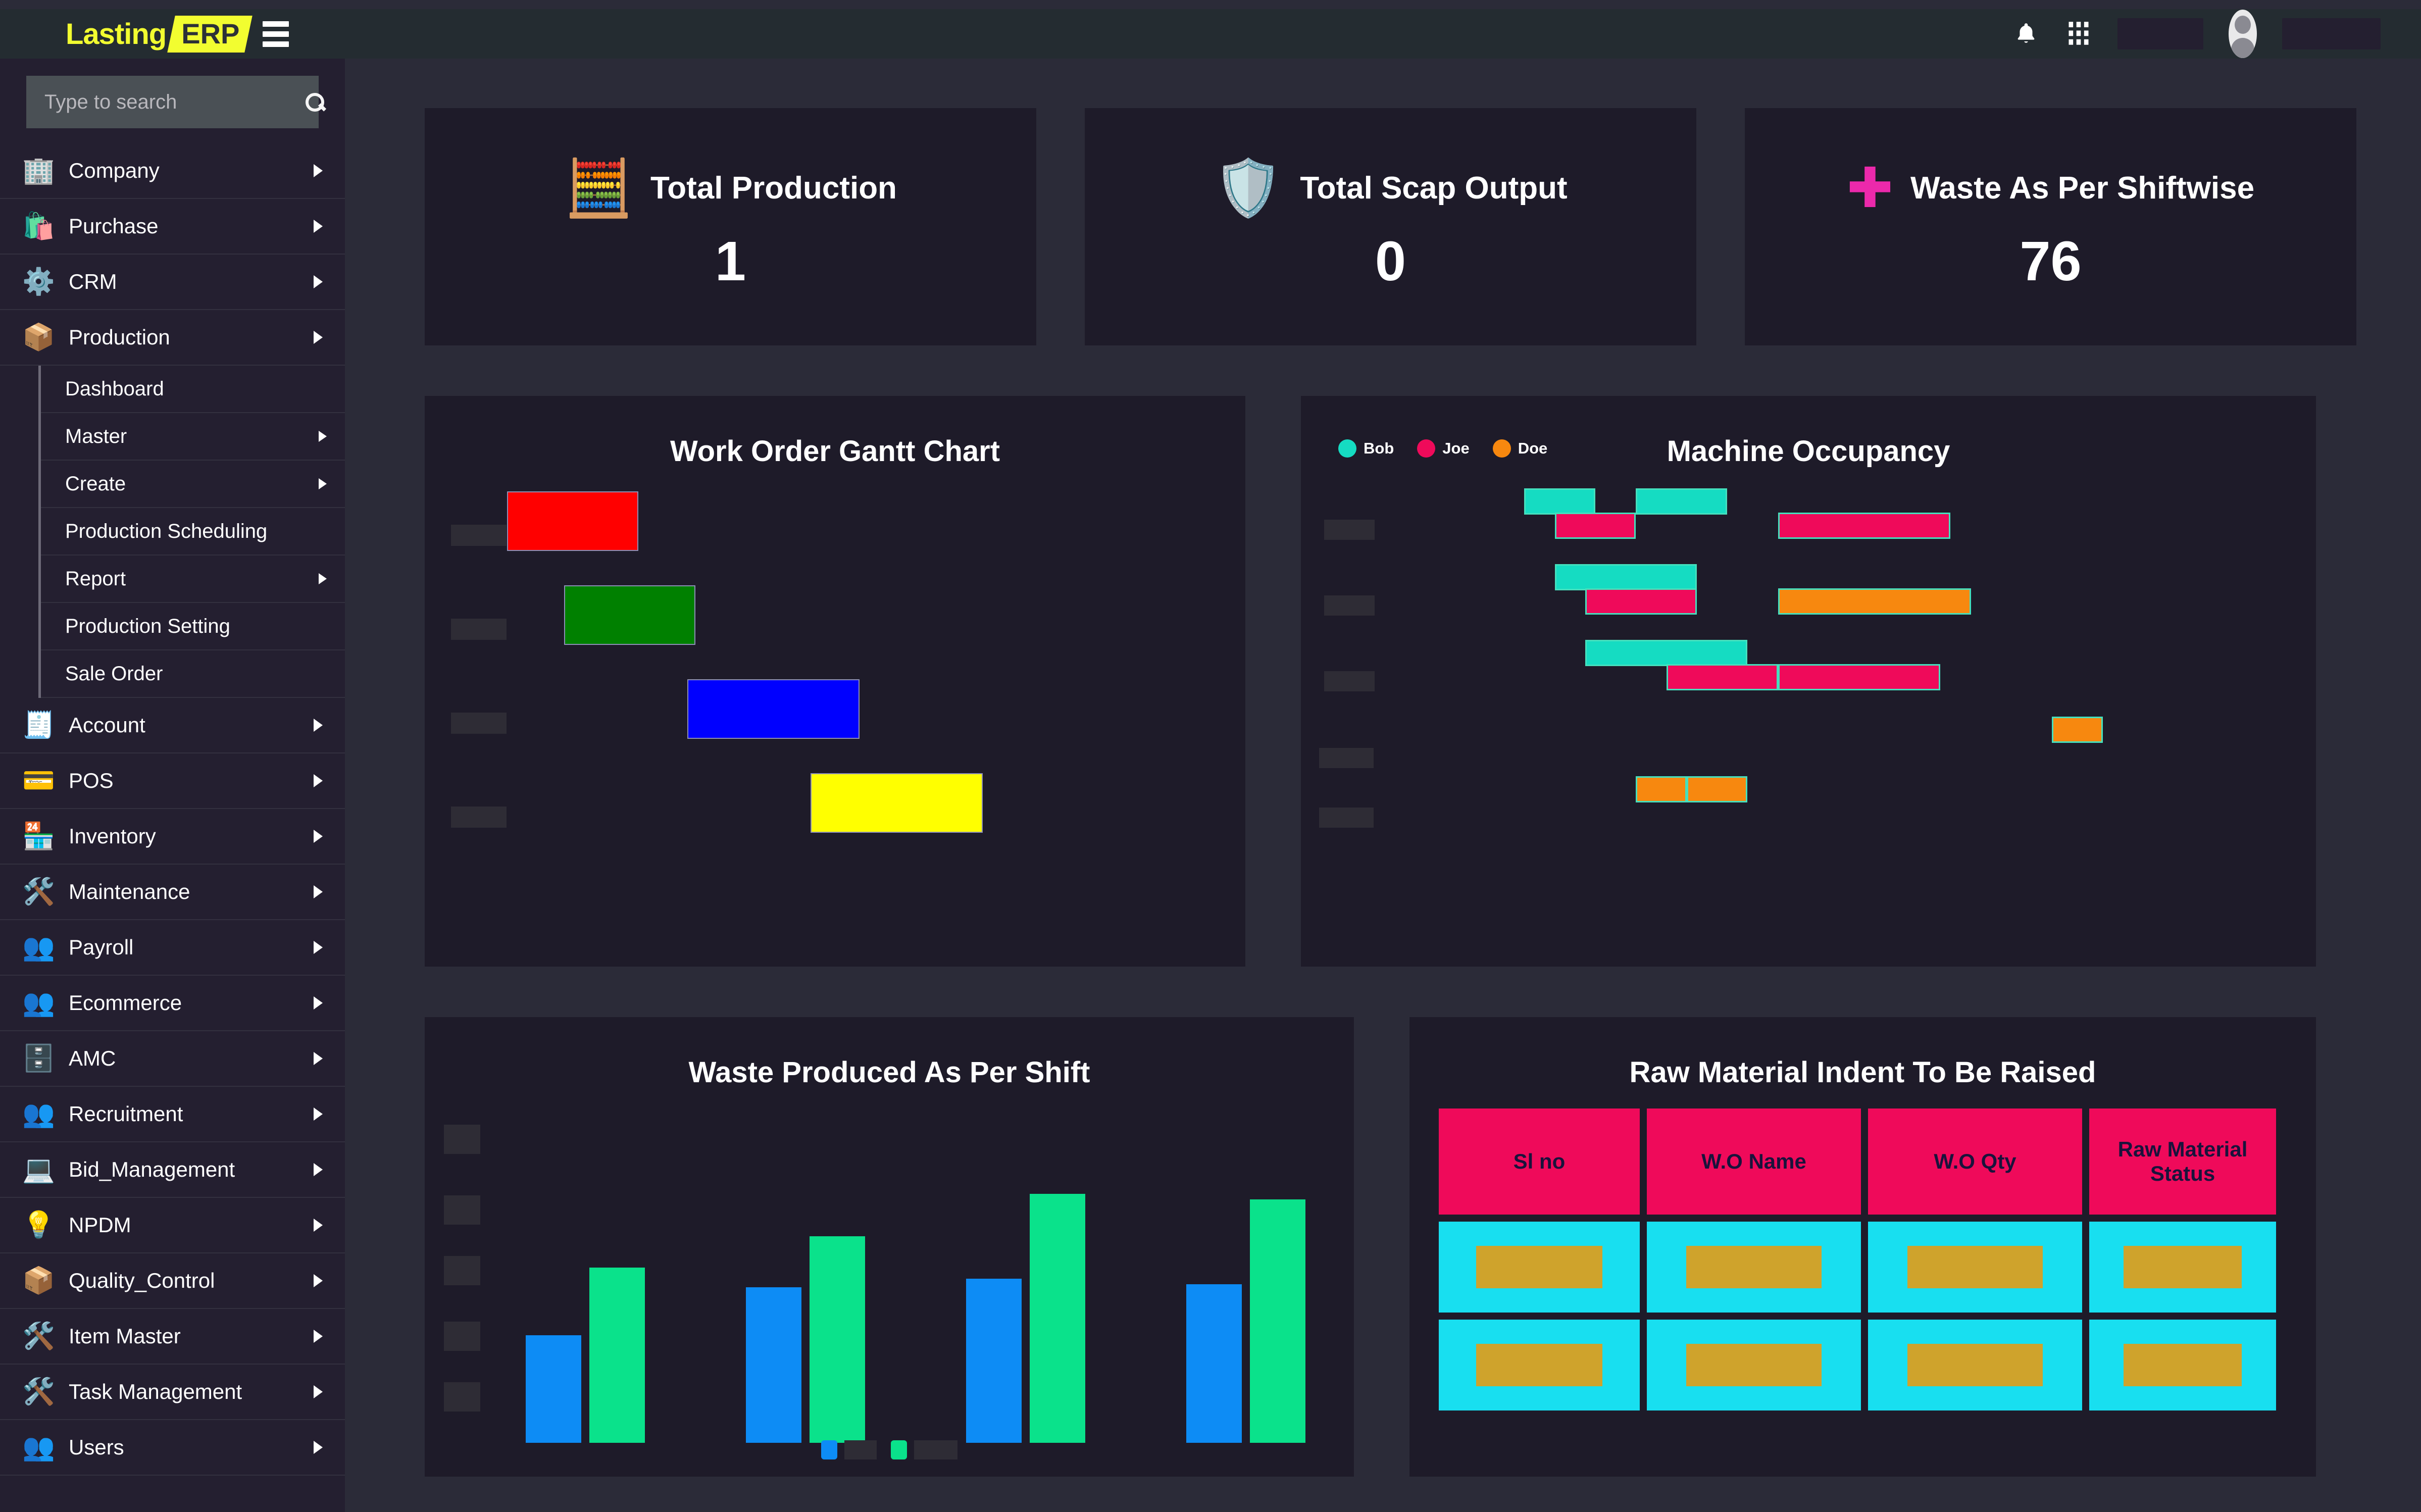  I want to click on gantt-plot-area, so click(835, 695).